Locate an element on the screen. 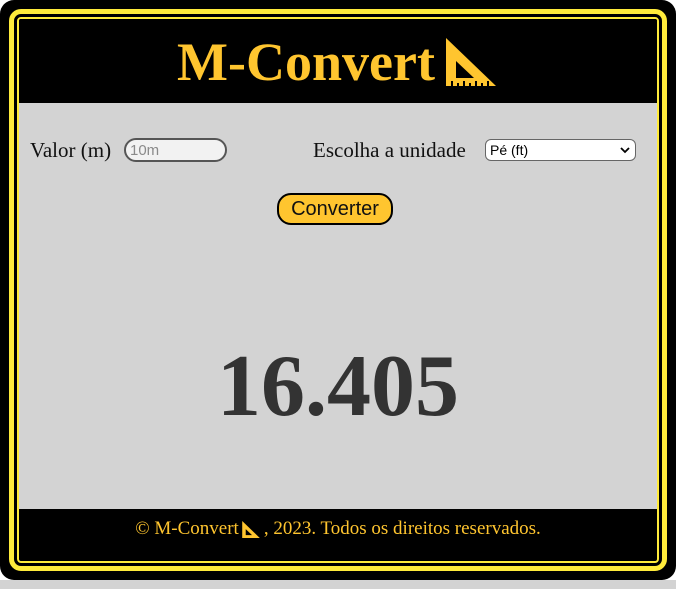 This screenshot has height=589, width=676. value-input is located at coordinates (175, 150).